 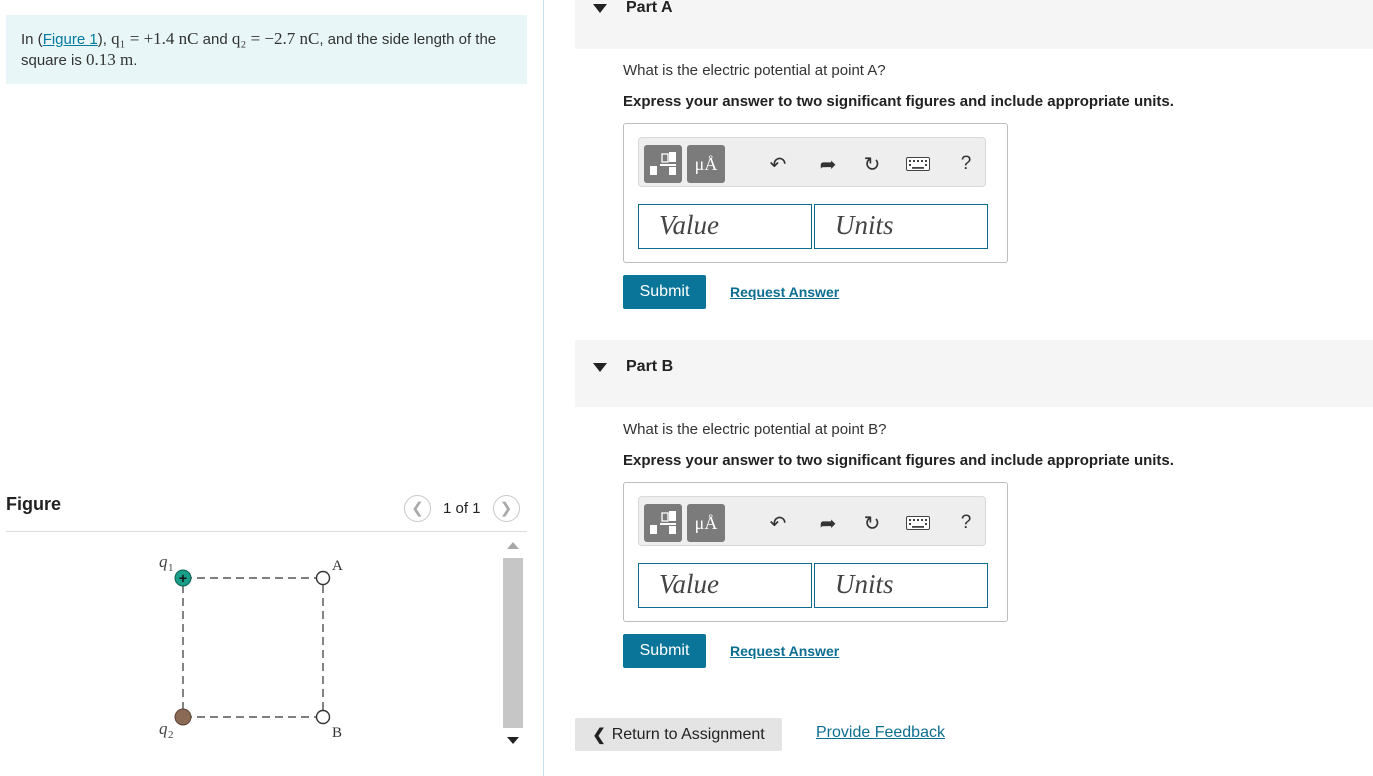 I want to click on q1-subscript: 1, so click(x=171, y=568).